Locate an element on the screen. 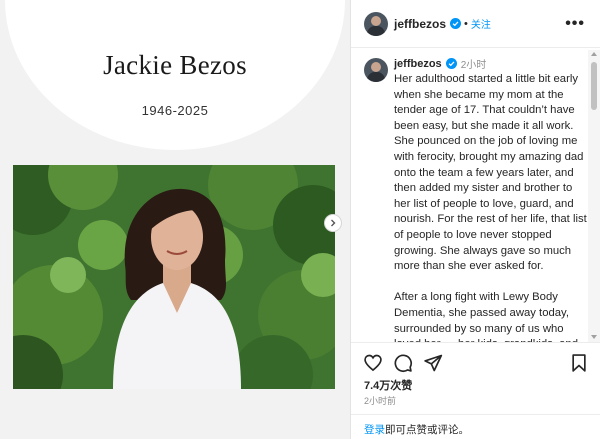 The image size is (600, 439). memorial-years: 1946-2025 is located at coordinates (175, 110).